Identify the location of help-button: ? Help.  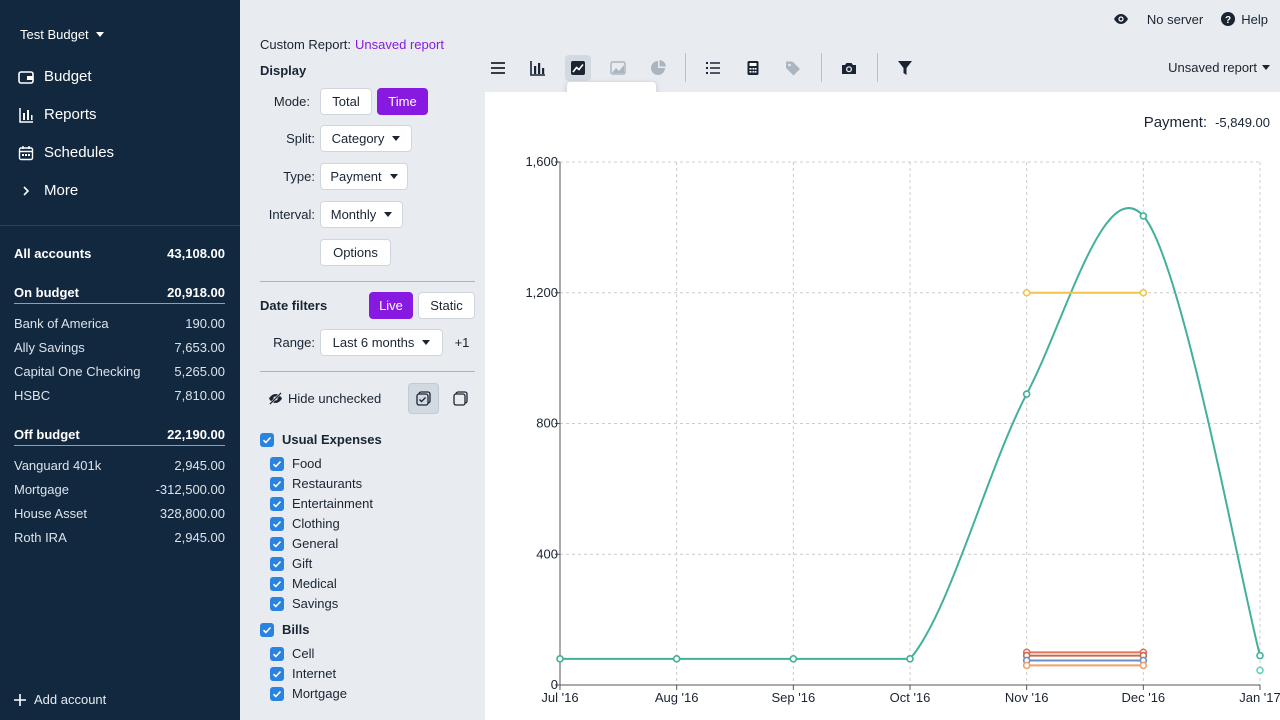
(1244, 19).